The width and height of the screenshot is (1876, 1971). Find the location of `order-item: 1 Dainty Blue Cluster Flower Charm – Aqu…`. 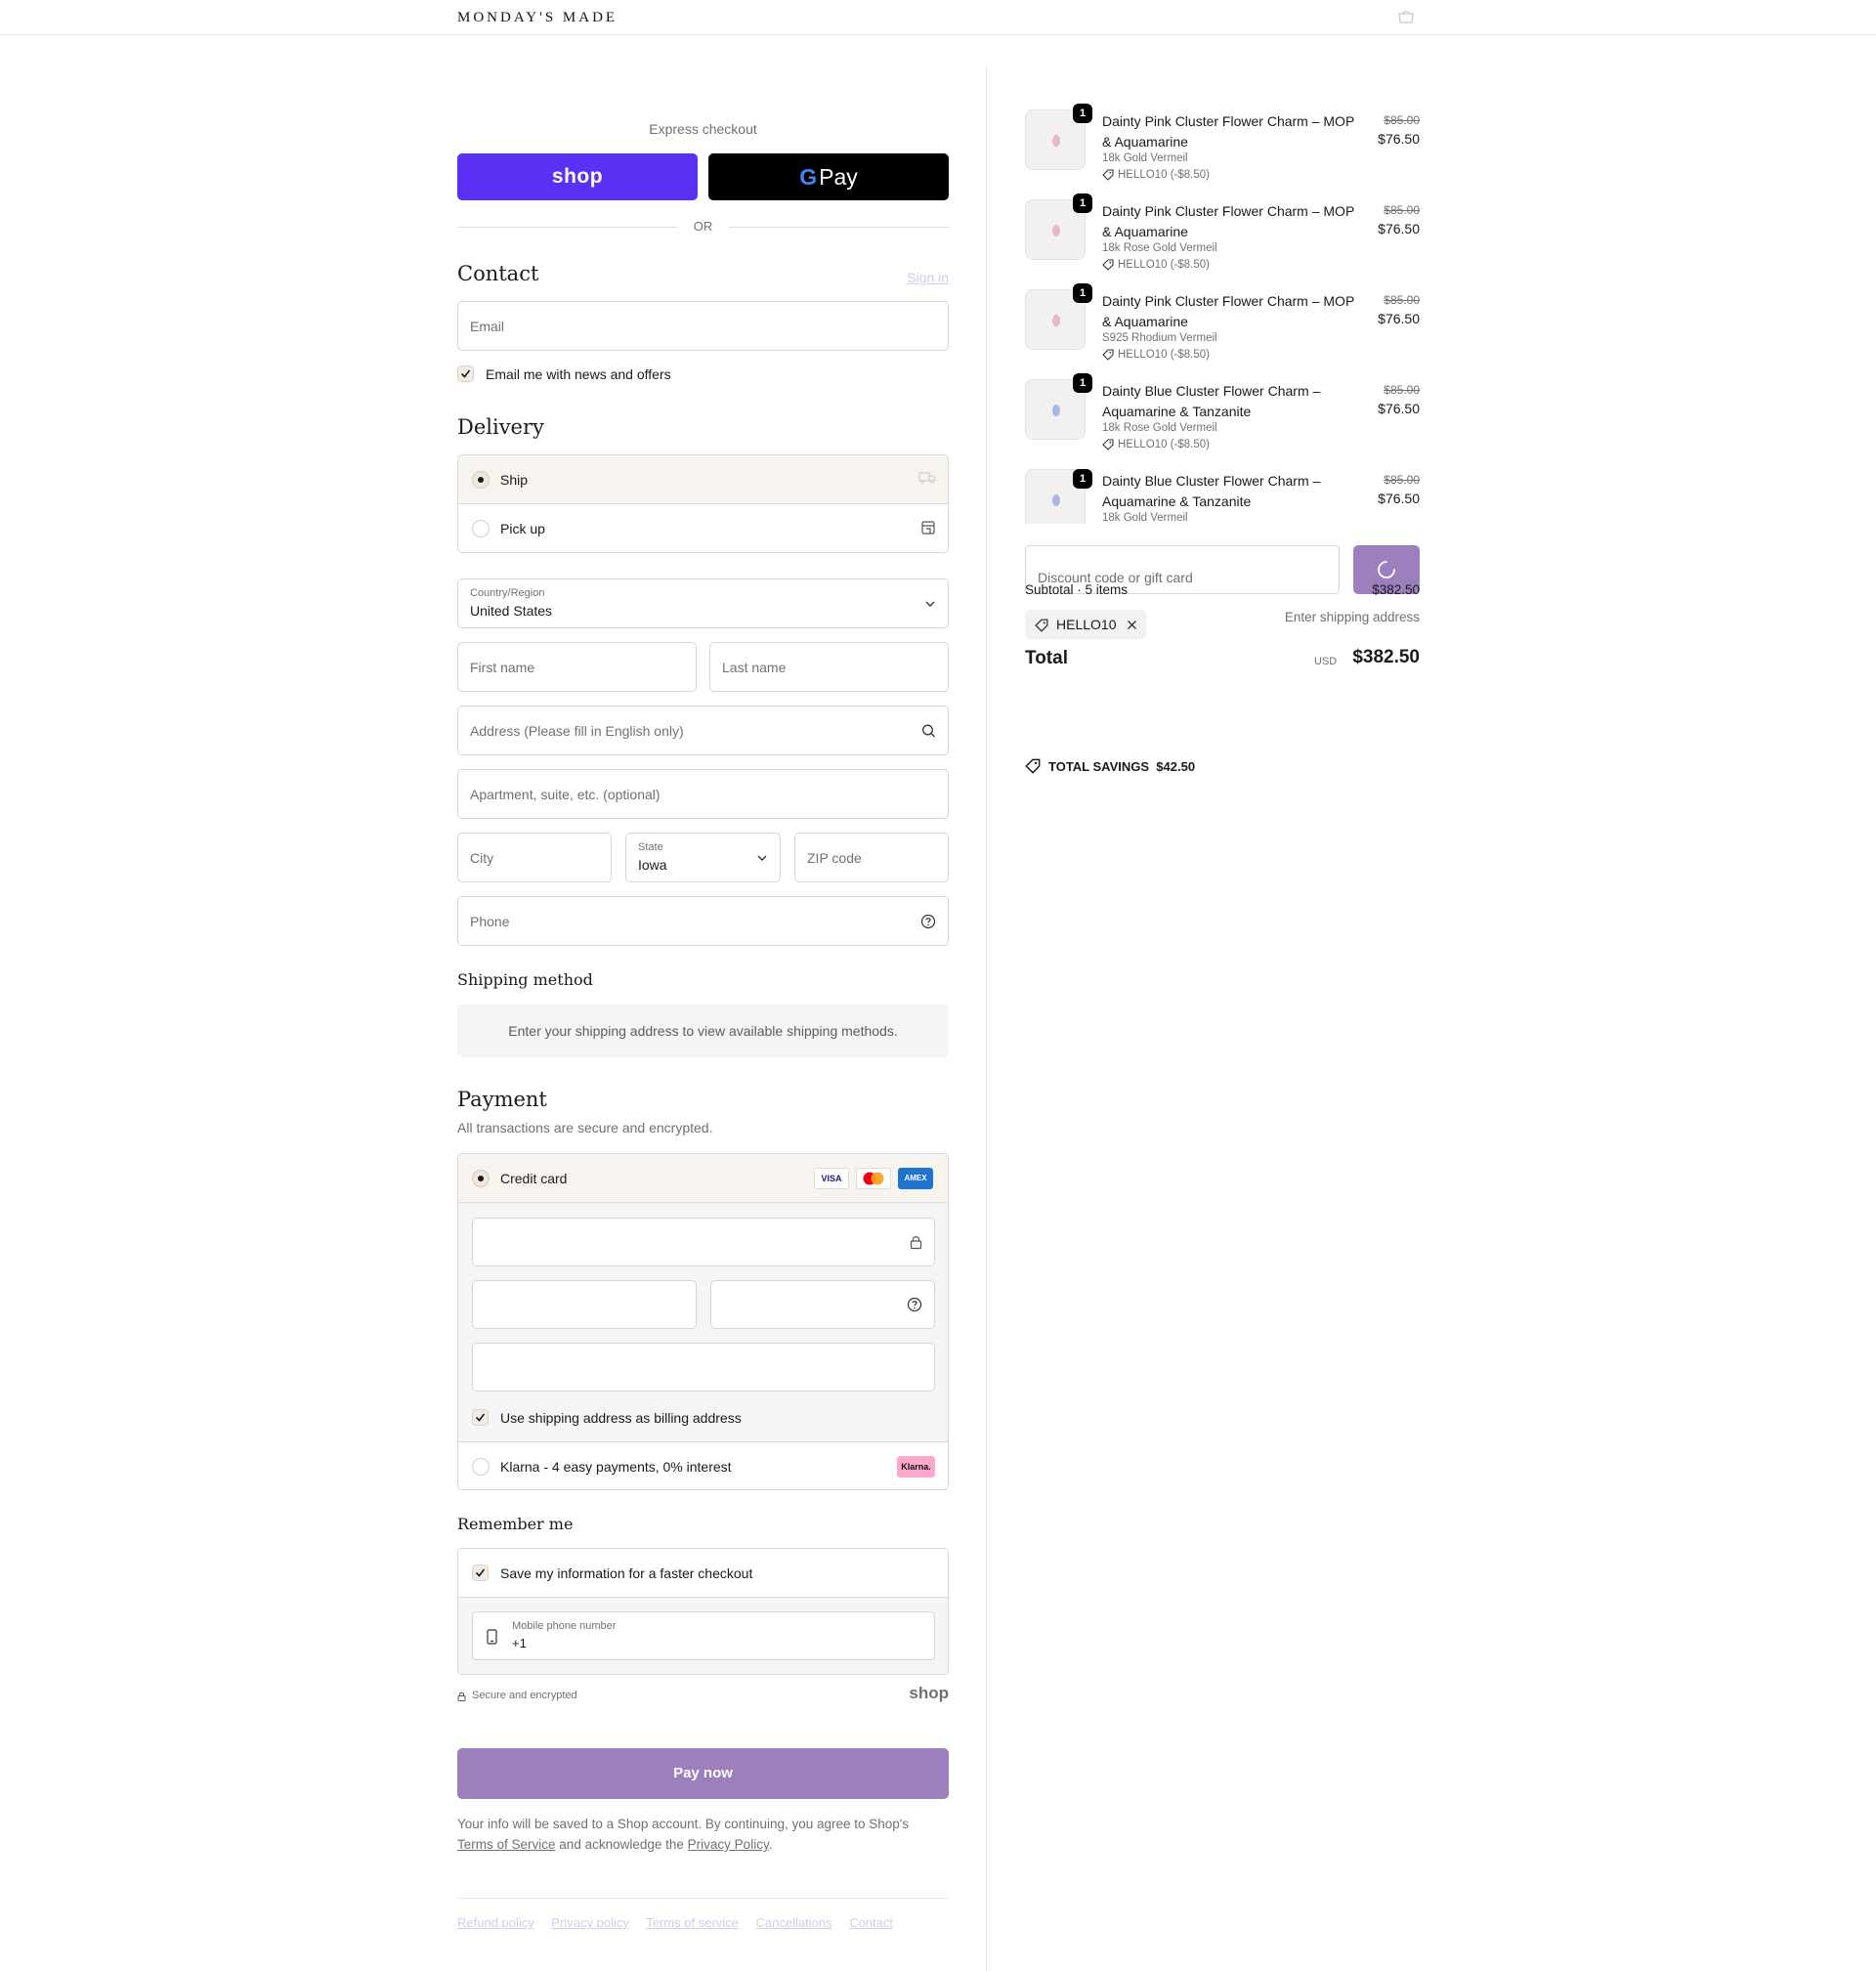

order-item: 1 Dainty Blue Cluster Flower Charm – Aqu… is located at coordinates (1222, 413).